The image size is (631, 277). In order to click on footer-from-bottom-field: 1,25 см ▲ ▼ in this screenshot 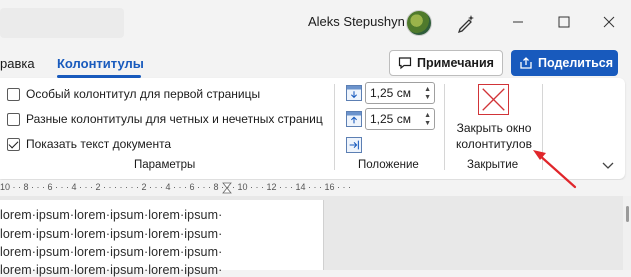, I will do `click(400, 119)`.